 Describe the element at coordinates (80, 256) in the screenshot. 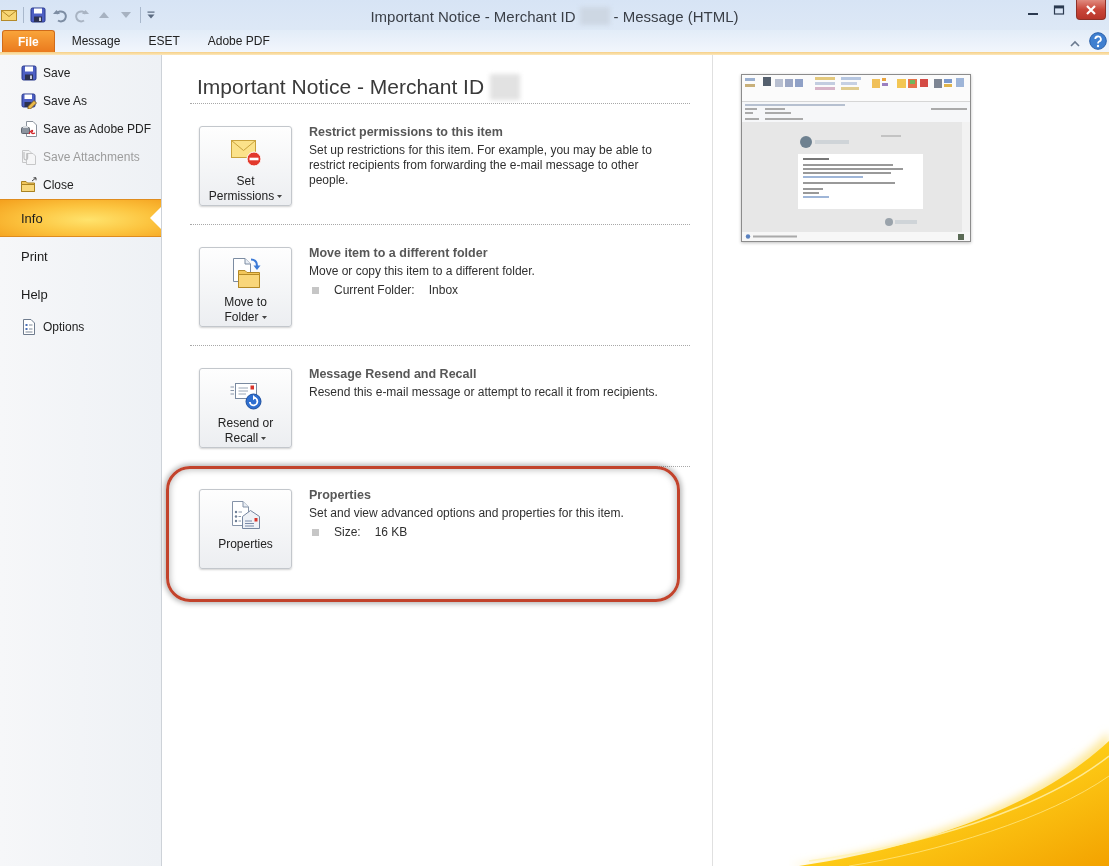

I see `sidebar-item: Print` at that location.